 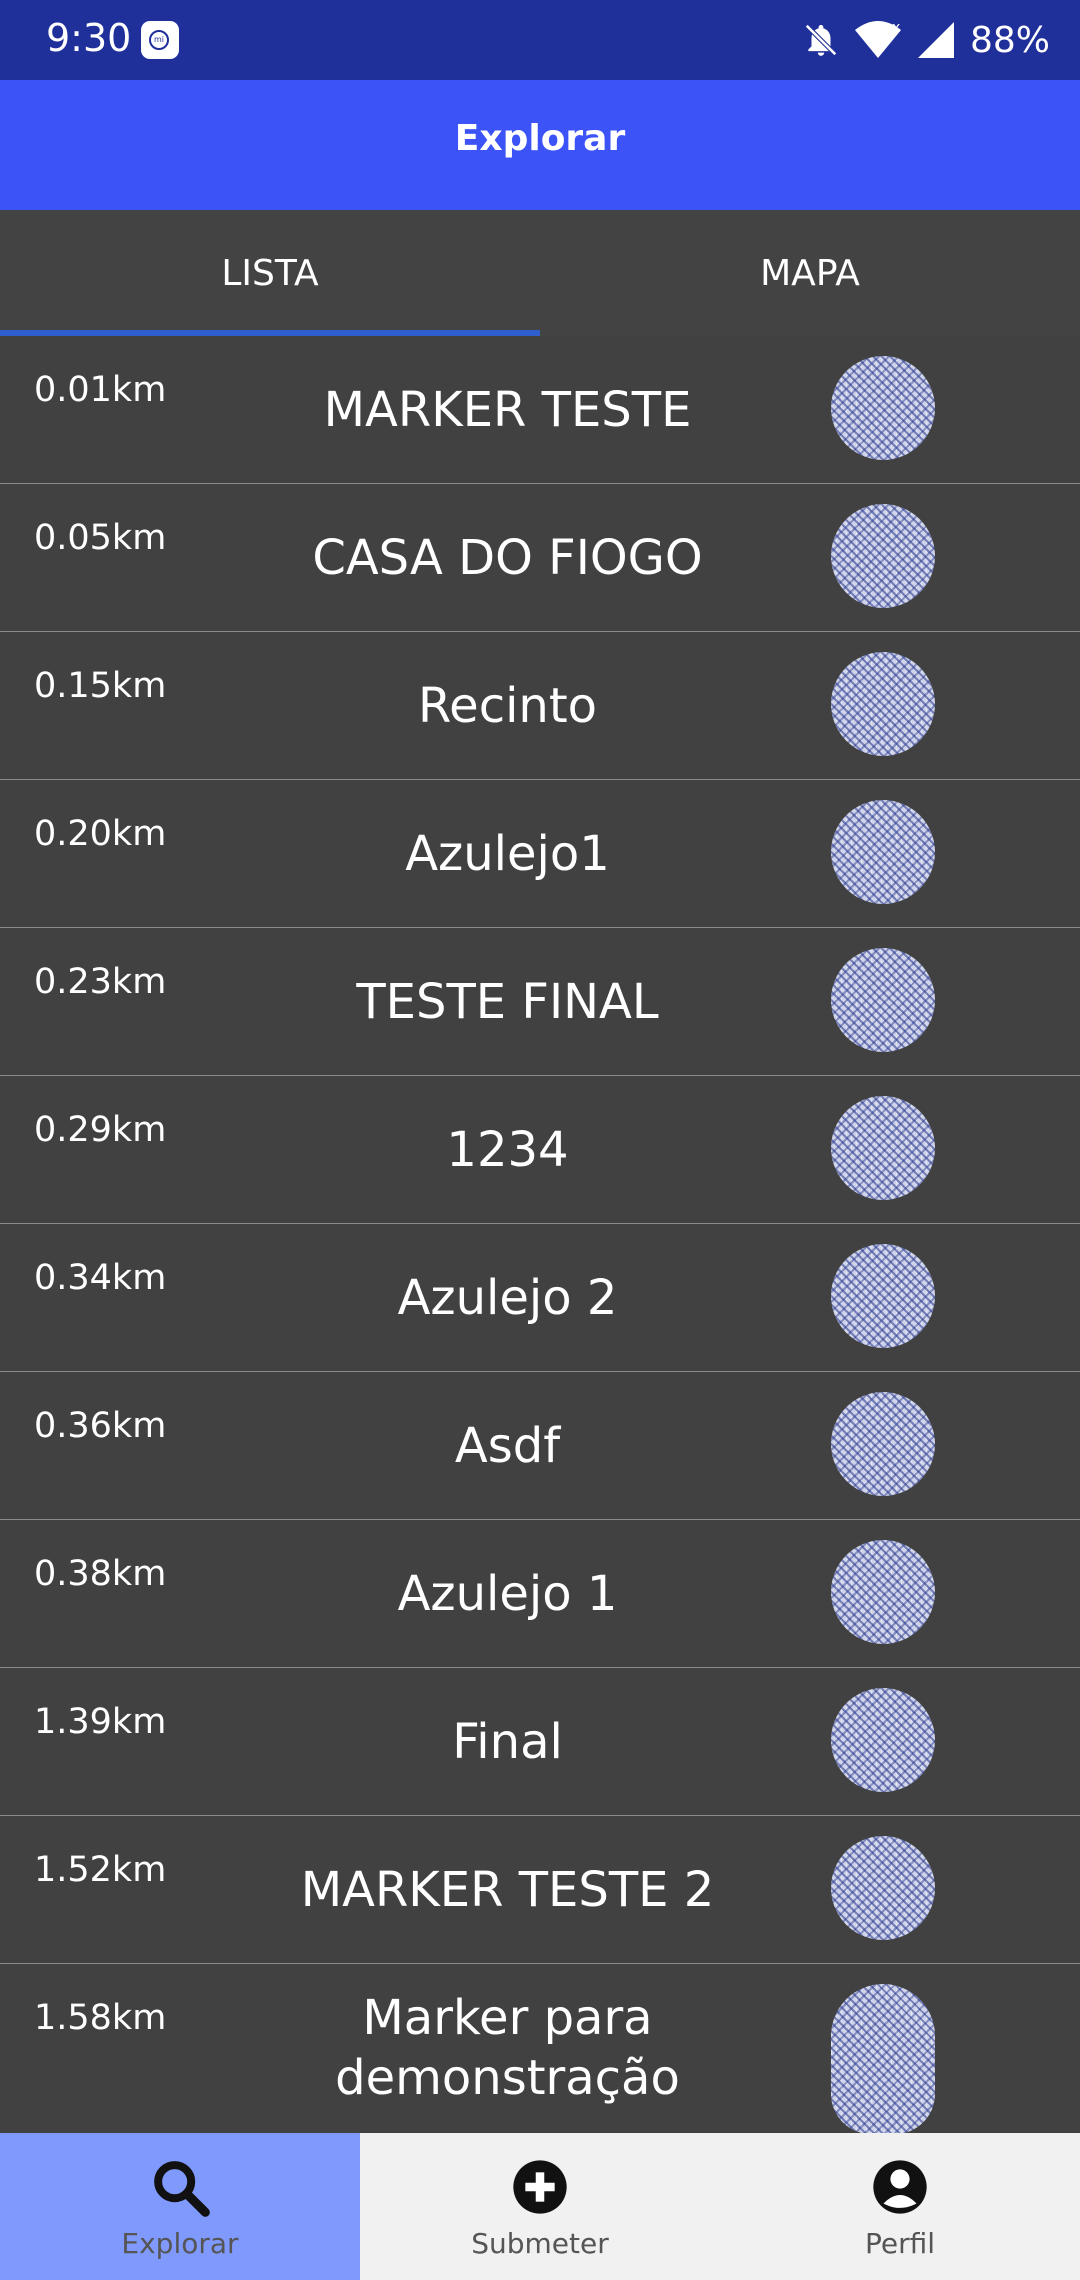 I want to click on item-name: CASA DO FIOGO, so click(x=507, y=558).